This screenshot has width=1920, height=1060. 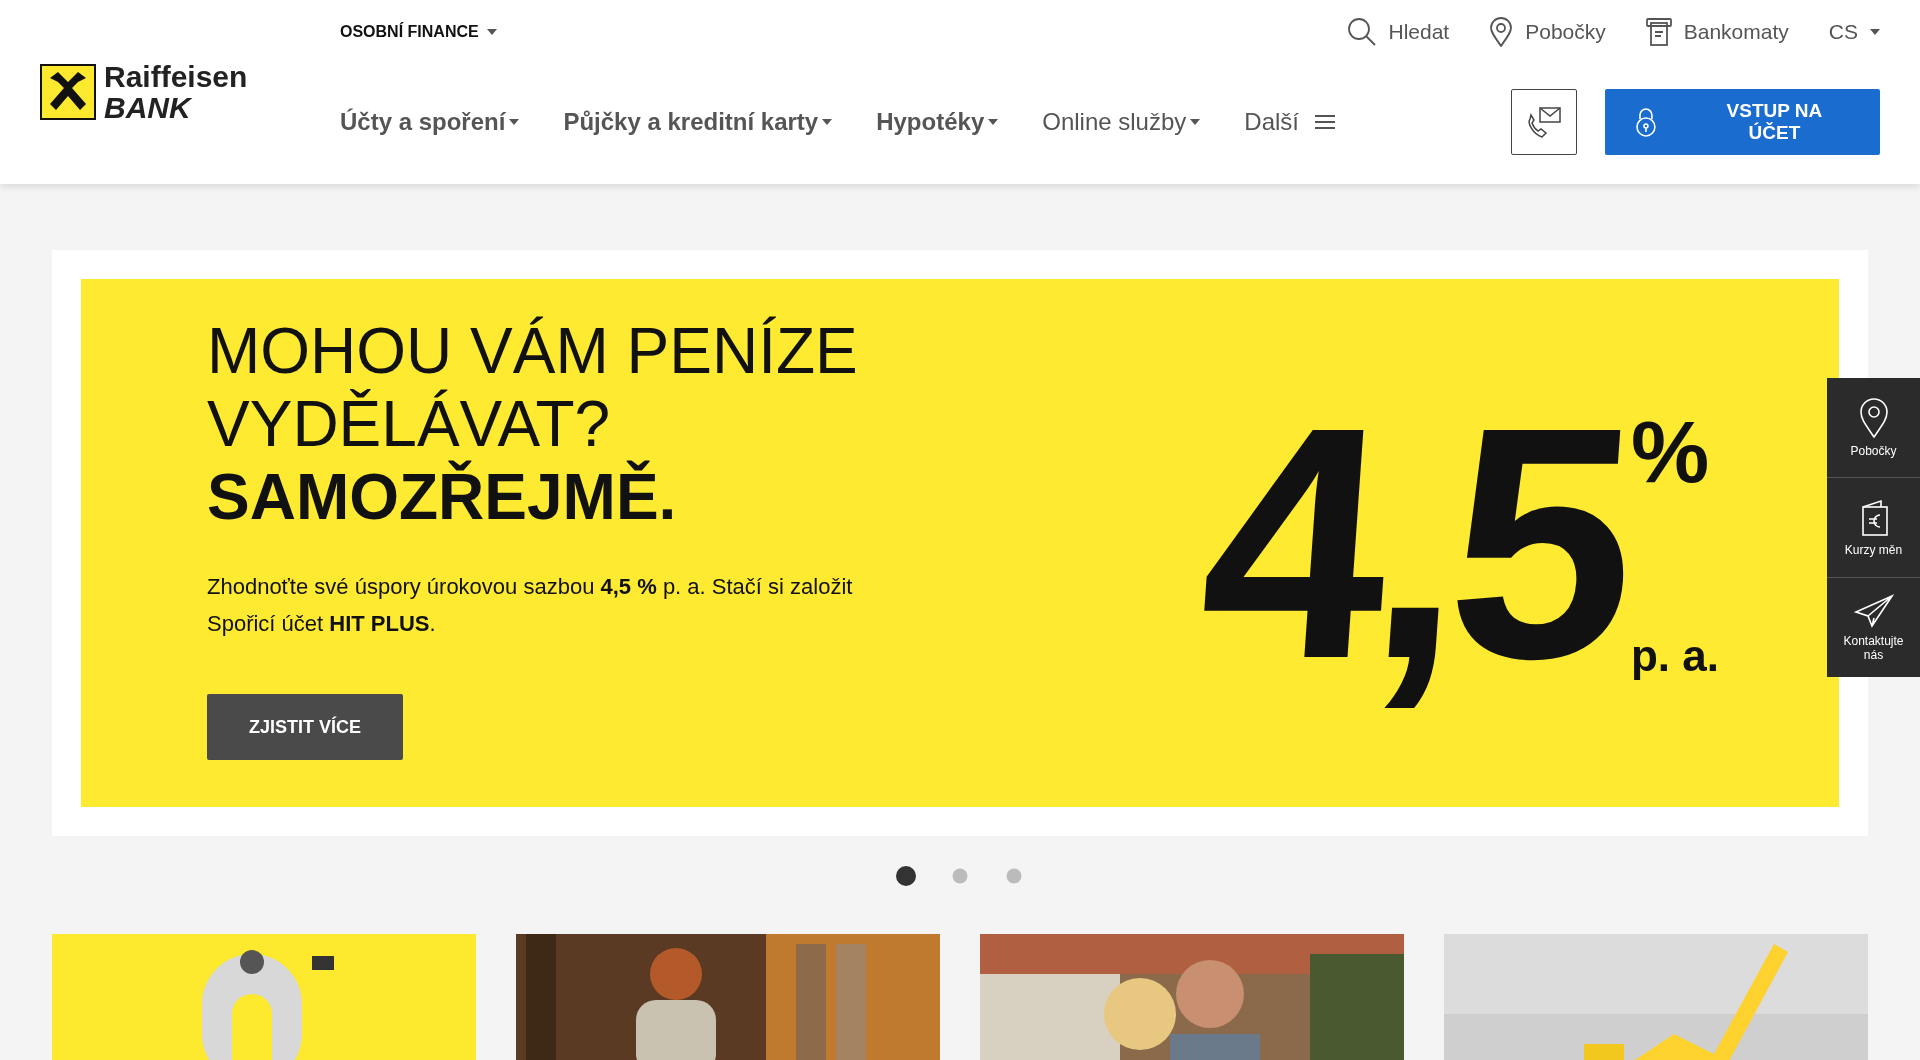 I want to click on atm-icon, so click(x=1658, y=32).